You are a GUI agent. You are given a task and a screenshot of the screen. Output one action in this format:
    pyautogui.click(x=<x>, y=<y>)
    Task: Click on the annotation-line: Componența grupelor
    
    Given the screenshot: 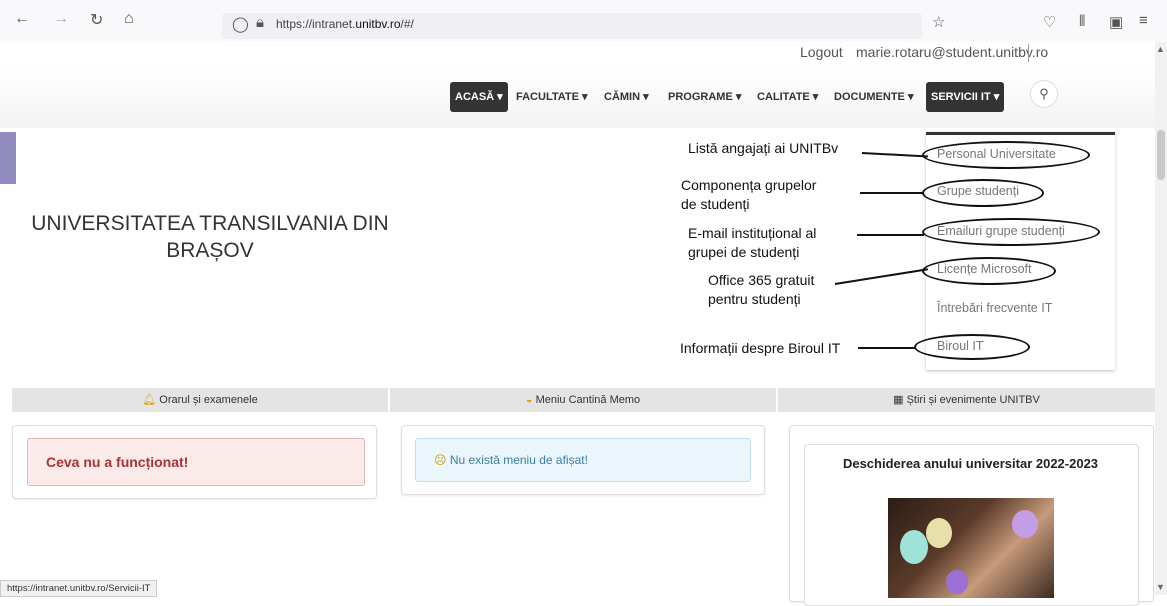 What is the action you would take?
    pyautogui.click(x=749, y=185)
    